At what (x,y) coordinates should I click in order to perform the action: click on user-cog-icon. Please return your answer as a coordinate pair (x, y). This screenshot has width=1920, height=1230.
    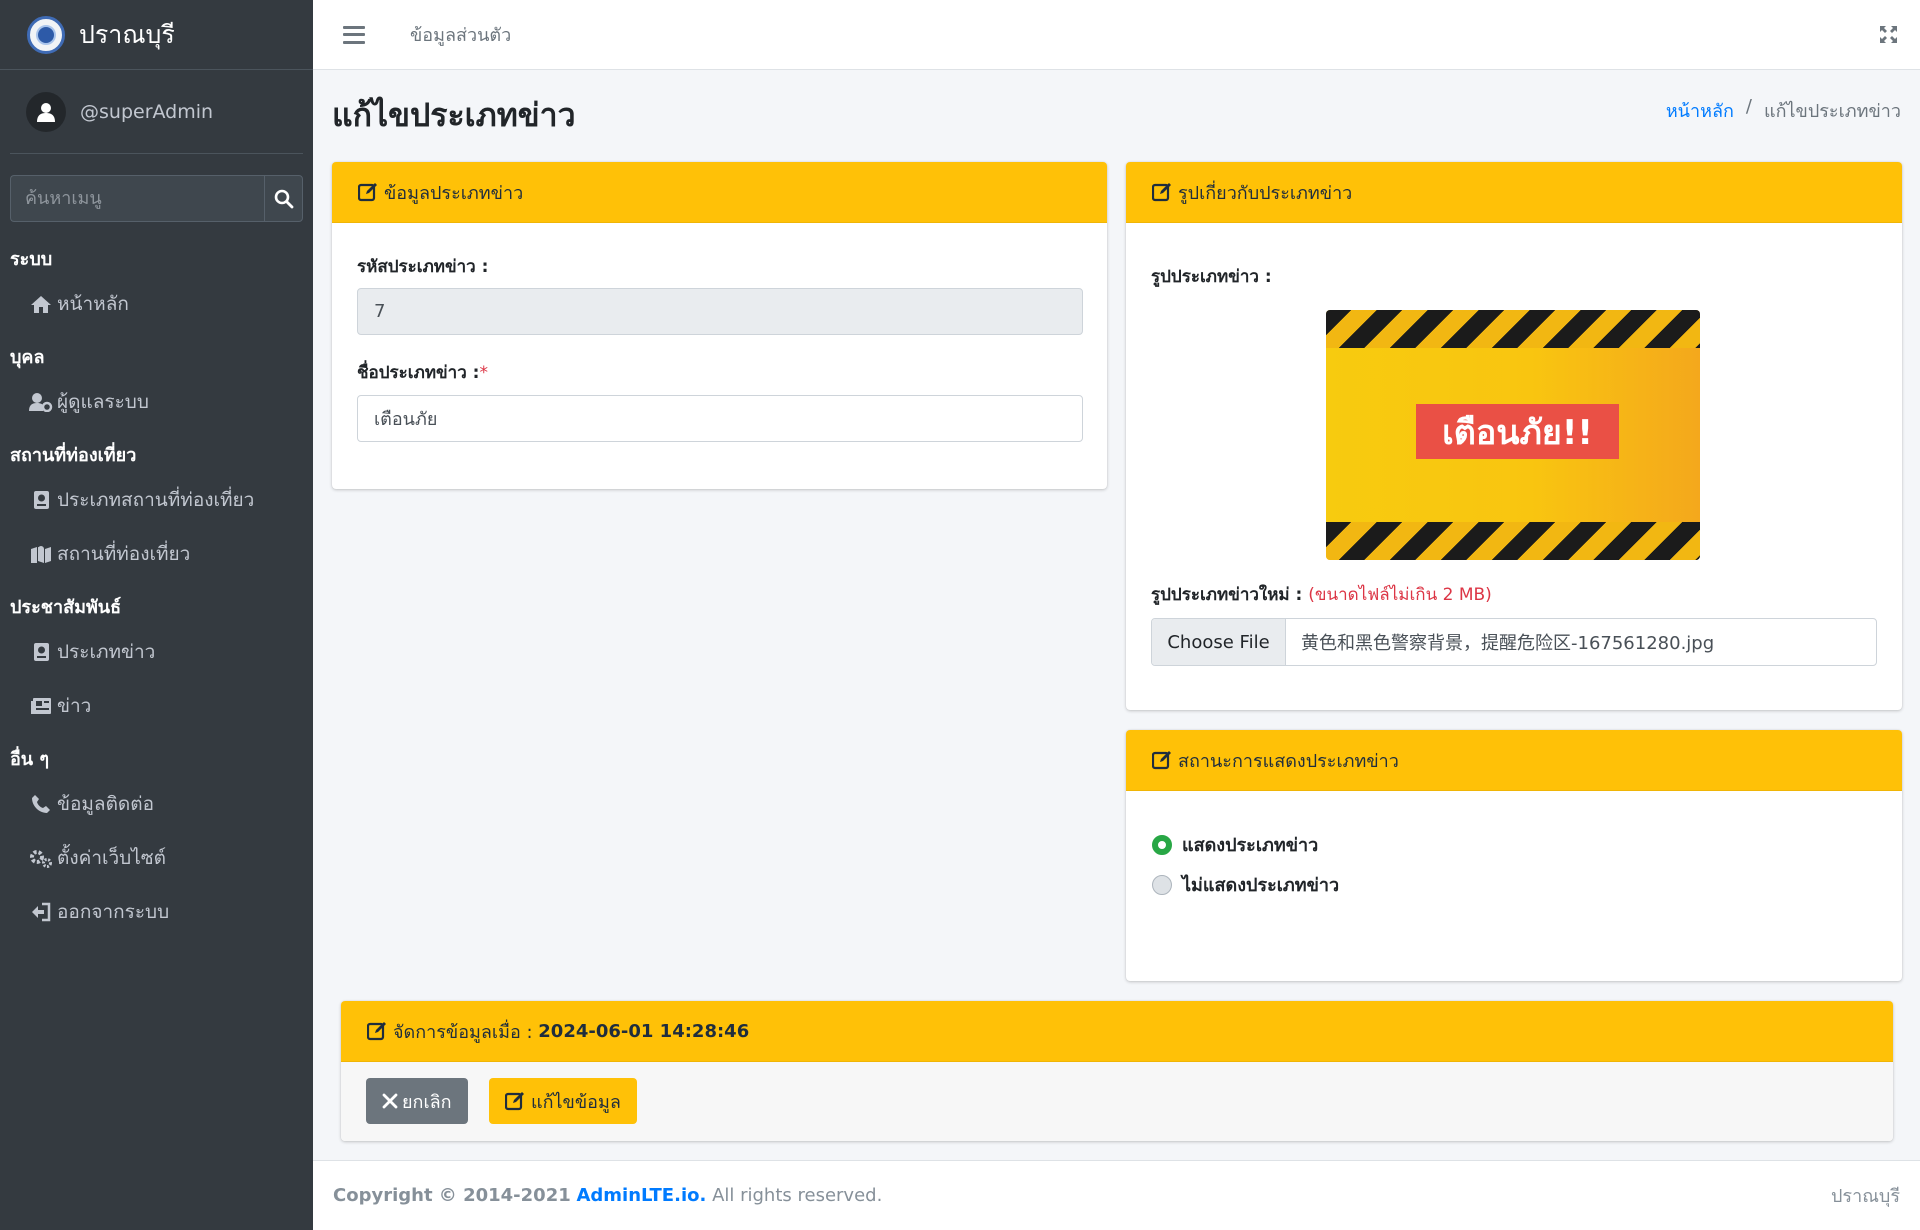
    Looking at the image, I should click on (41, 402).